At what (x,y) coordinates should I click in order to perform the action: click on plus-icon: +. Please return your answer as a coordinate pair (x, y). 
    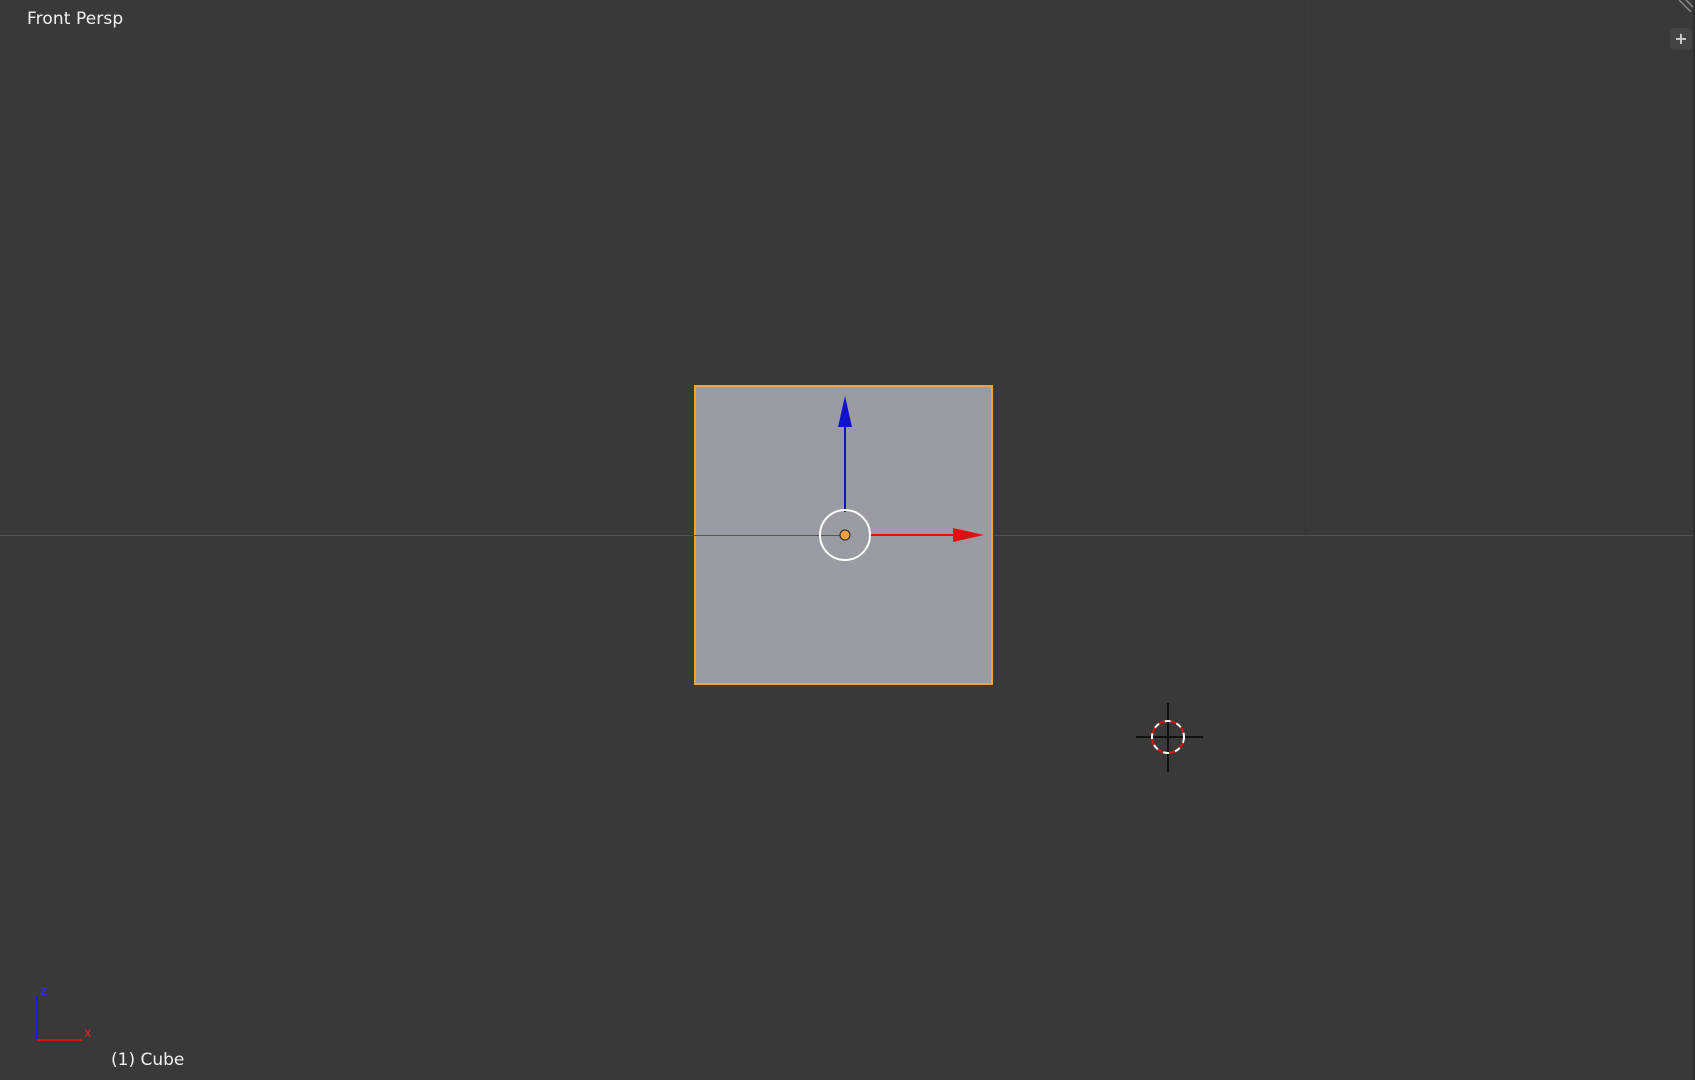
    Looking at the image, I should click on (1681, 39).